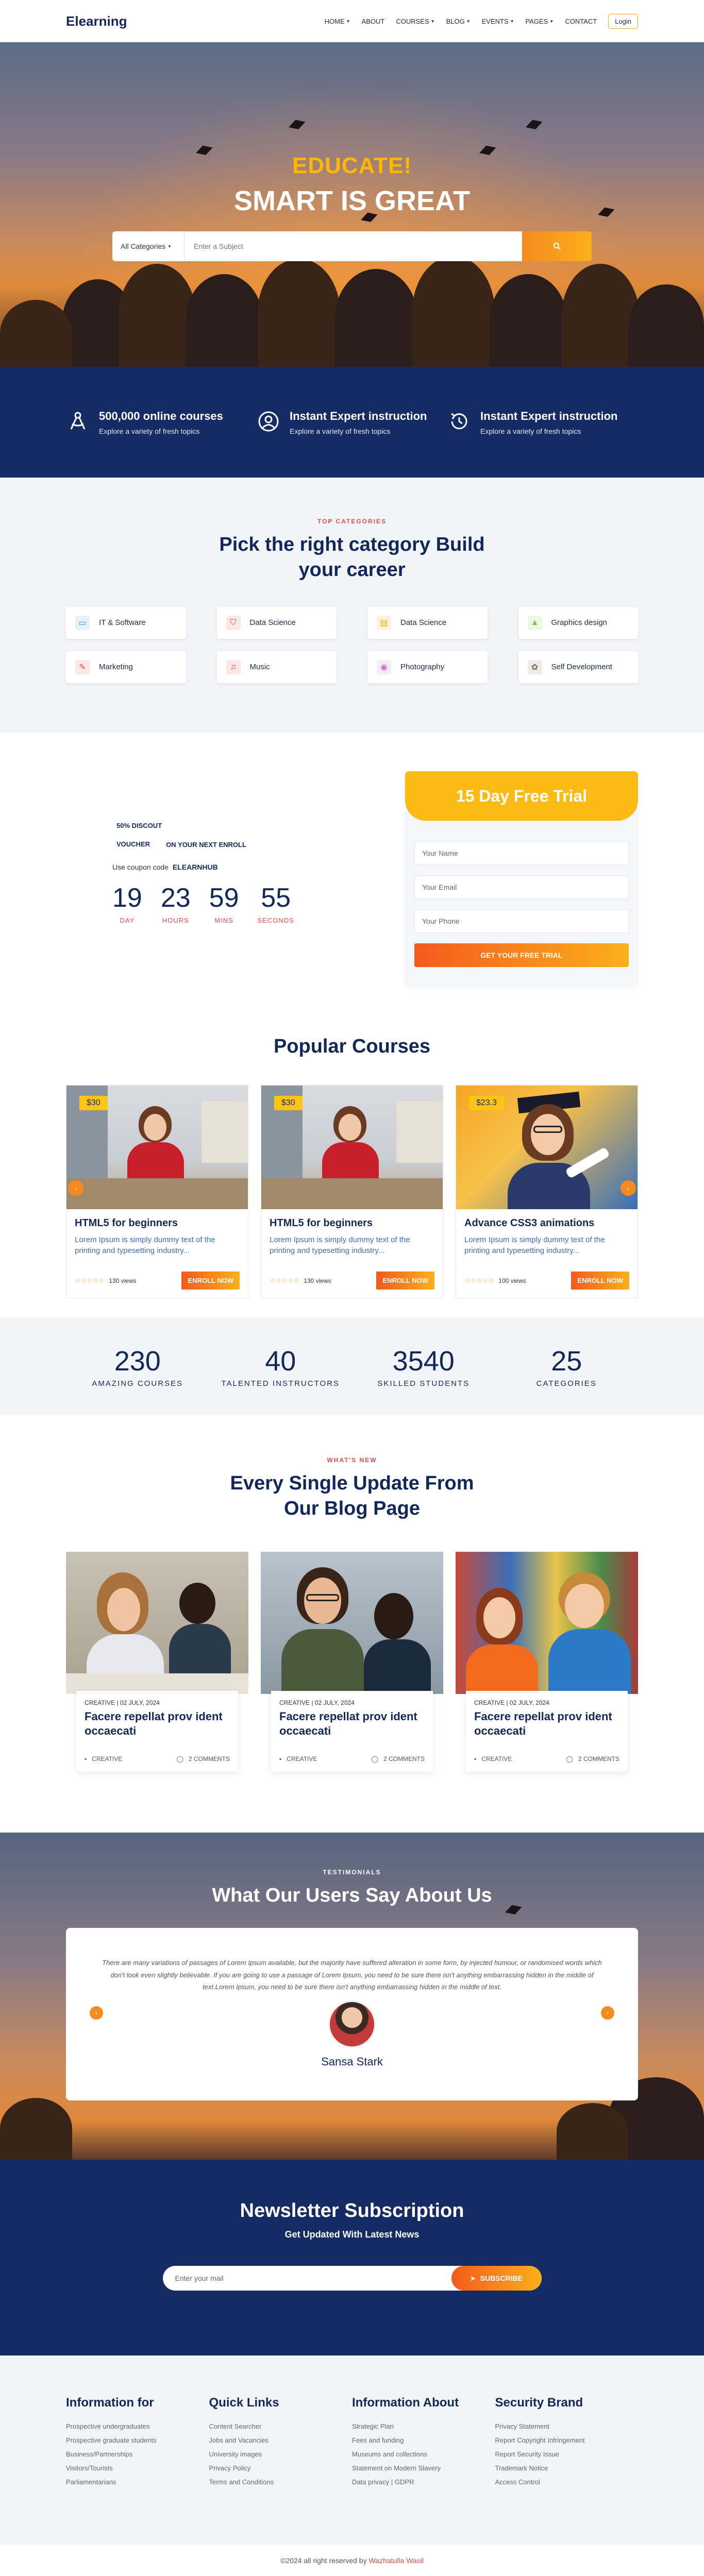  I want to click on category-dropdown: All Categories ▼, so click(148, 246).